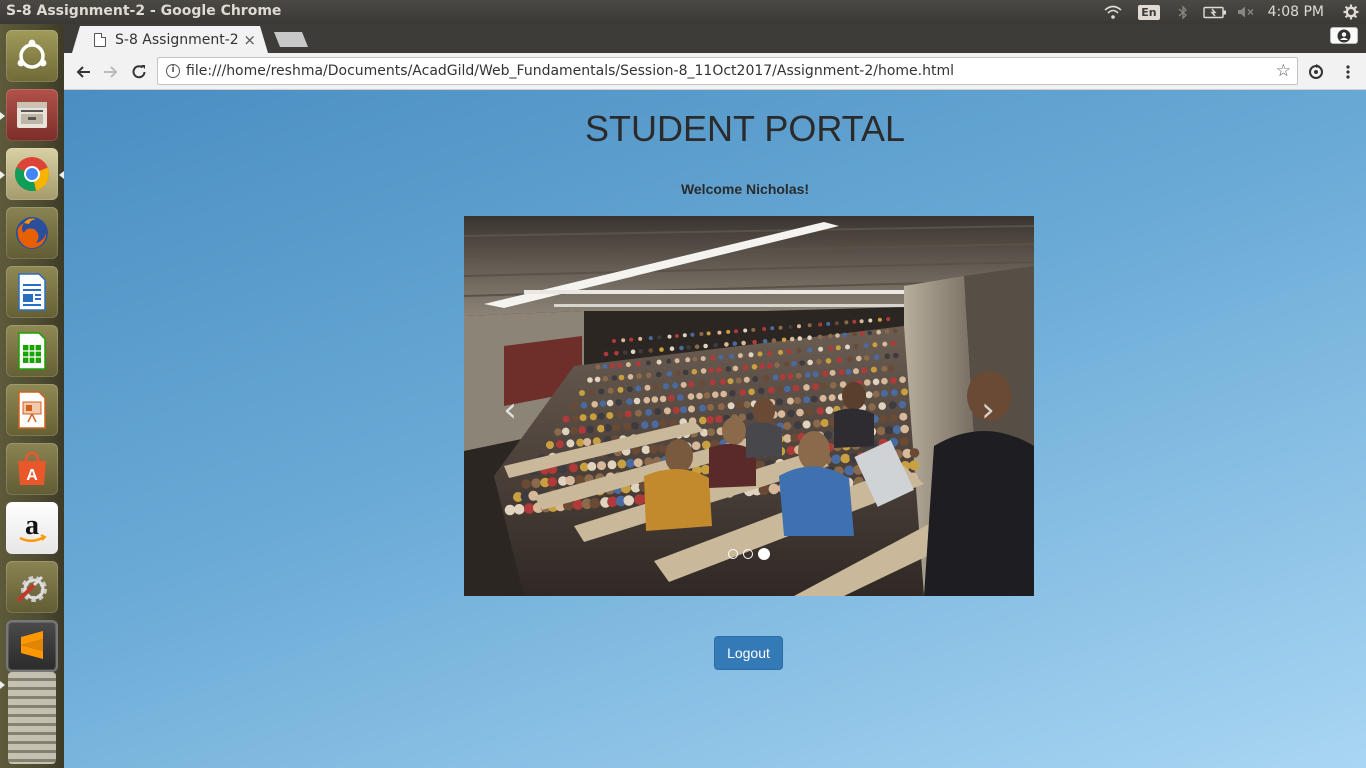 This screenshot has width=1366, height=768. Describe the element at coordinates (745, 189) in the screenshot. I see `welcome-message: Welcome Nicholas!` at that location.